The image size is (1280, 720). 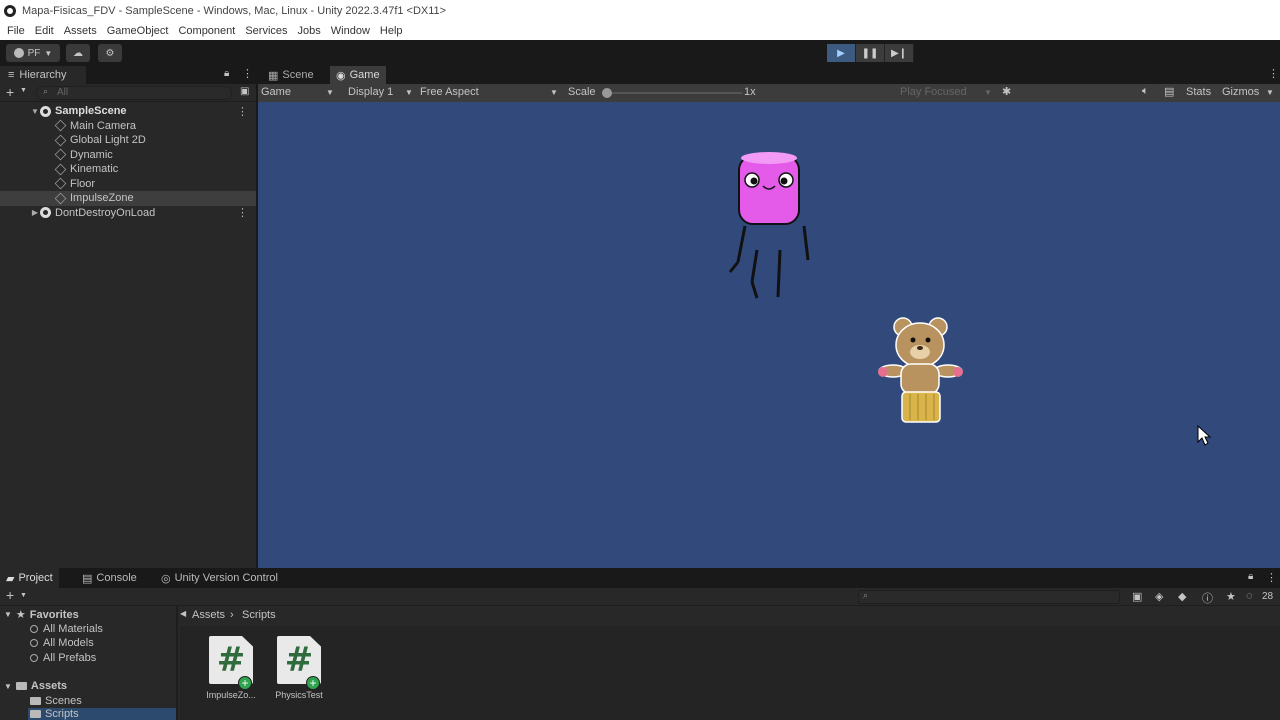 I want to click on pause-button: ❚❚, so click(x=870, y=53).